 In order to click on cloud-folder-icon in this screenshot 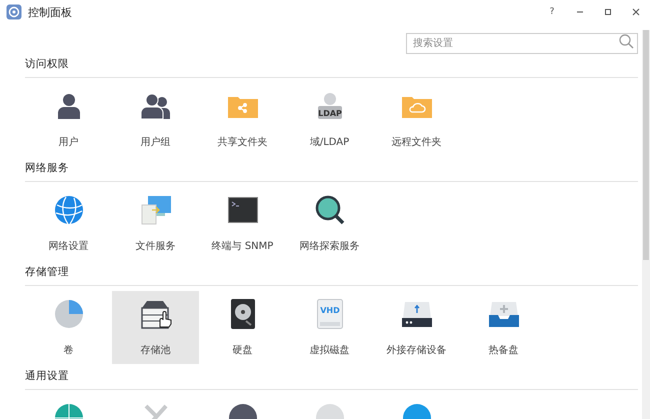, I will do `click(417, 106)`.